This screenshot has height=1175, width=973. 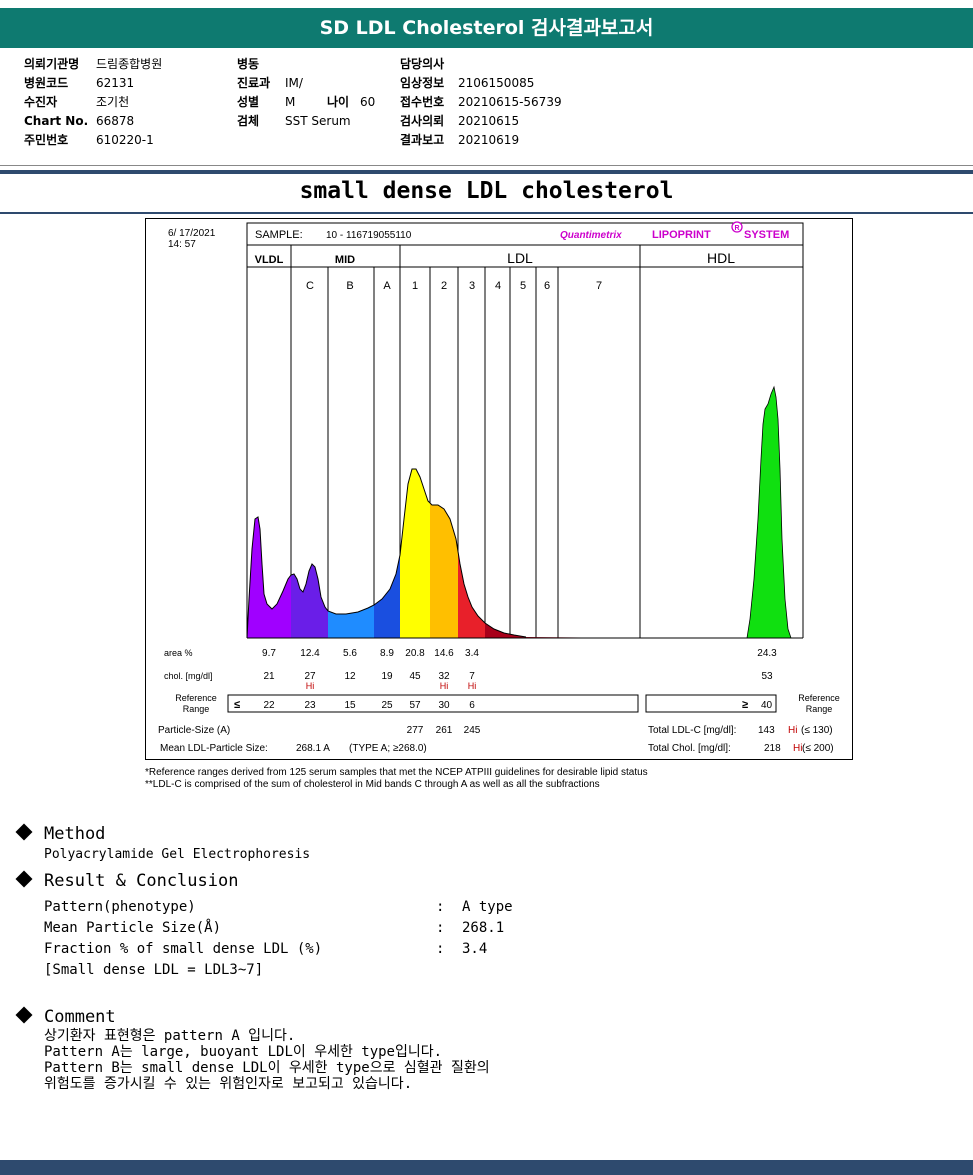 I want to click on area-value: 24.3, so click(x=767, y=653).